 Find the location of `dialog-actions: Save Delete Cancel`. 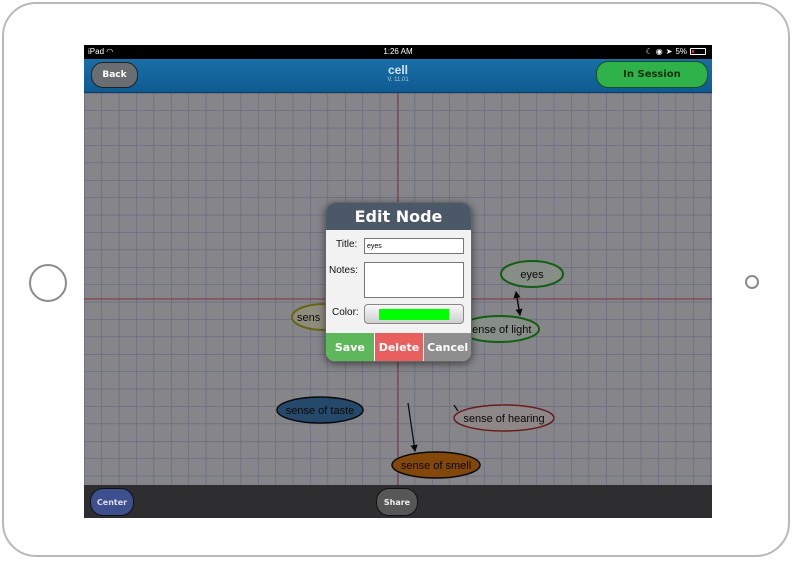

dialog-actions: Save Delete Cancel is located at coordinates (398, 347).